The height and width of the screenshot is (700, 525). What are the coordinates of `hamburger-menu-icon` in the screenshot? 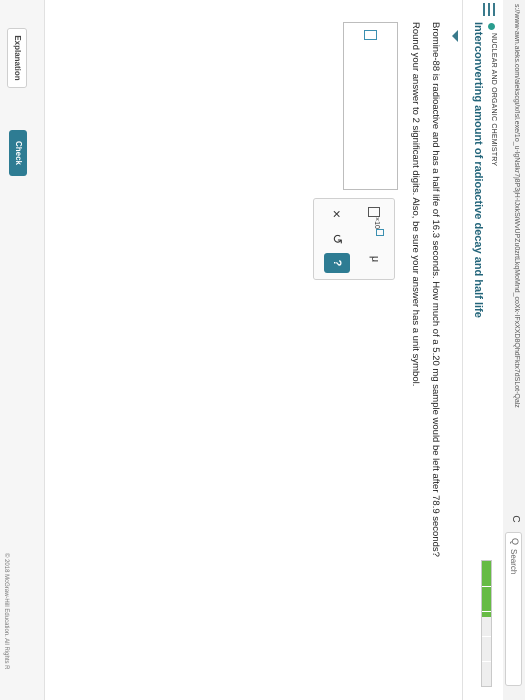 It's located at (488, 9).